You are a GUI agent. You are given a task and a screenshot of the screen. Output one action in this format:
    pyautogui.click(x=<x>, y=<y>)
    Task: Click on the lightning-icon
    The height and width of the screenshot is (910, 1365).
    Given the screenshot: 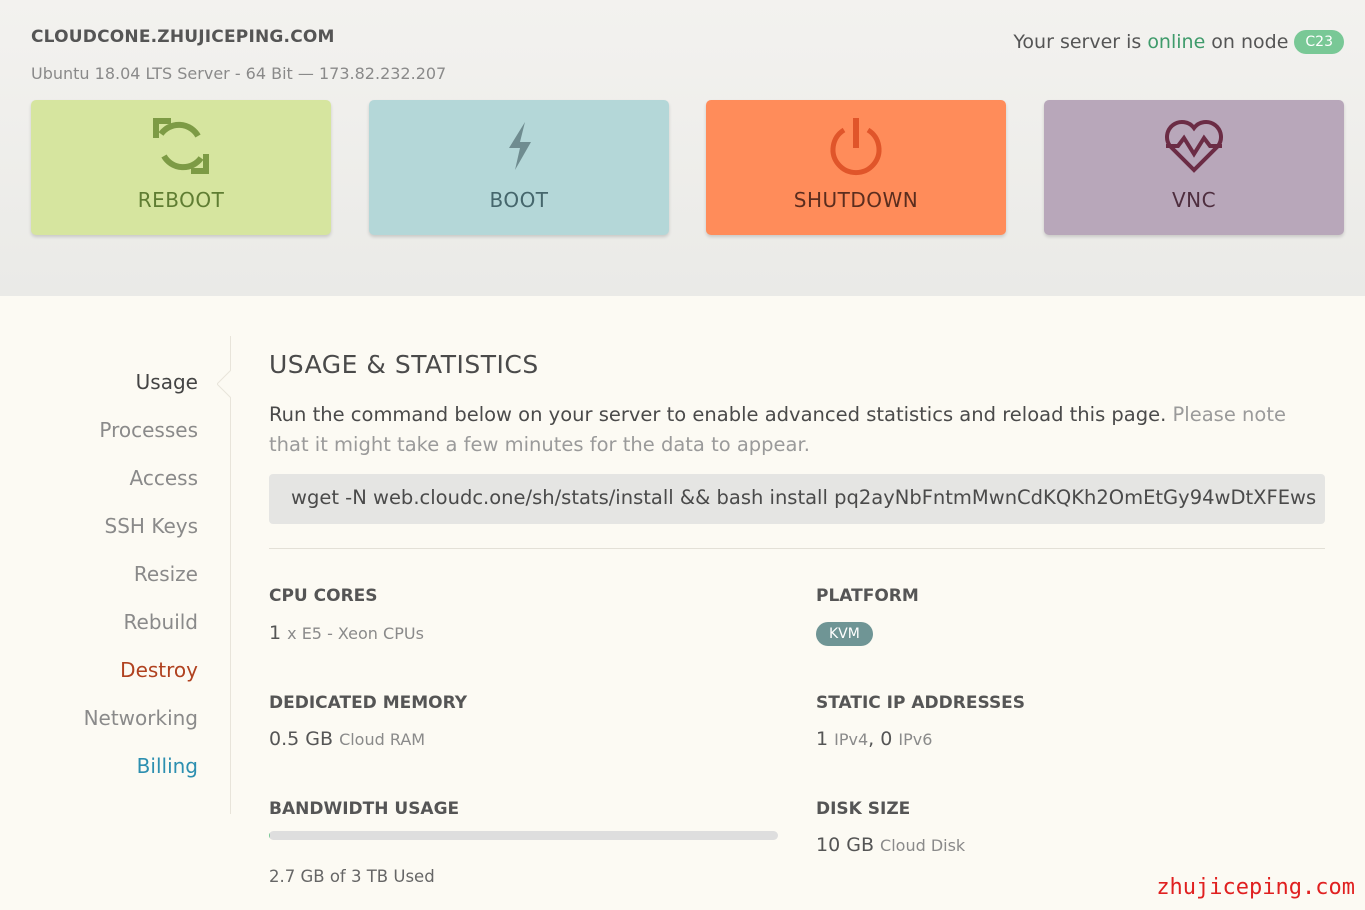 What is the action you would take?
    pyautogui.click(x=520, y=146)
    